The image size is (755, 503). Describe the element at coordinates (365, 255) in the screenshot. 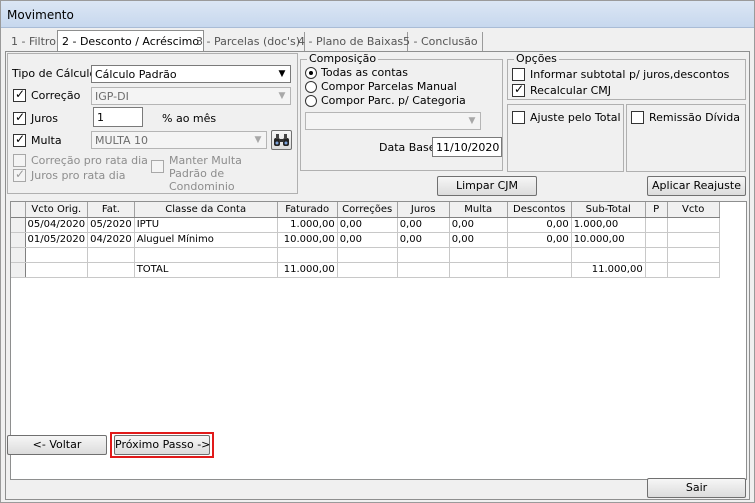

I see `table-row` at that location.